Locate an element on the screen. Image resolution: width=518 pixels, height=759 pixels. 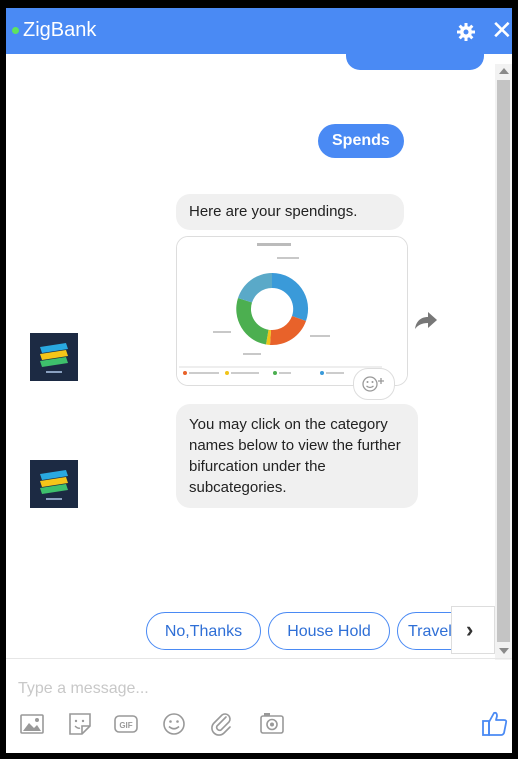
emoji-icon is located at coordinates (174, 724).